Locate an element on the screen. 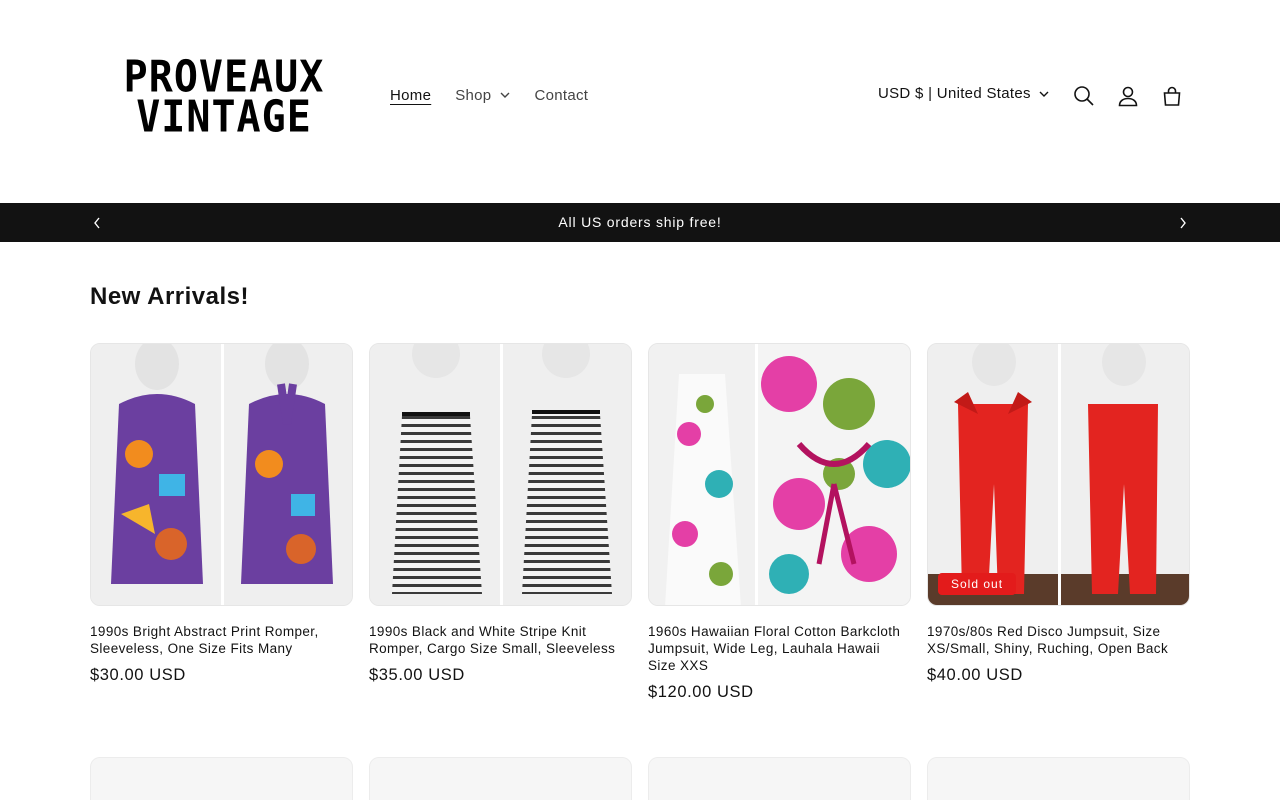 The height and width of the screenshot is (800, 1280). account-button is located at coordinates (1128, 96).